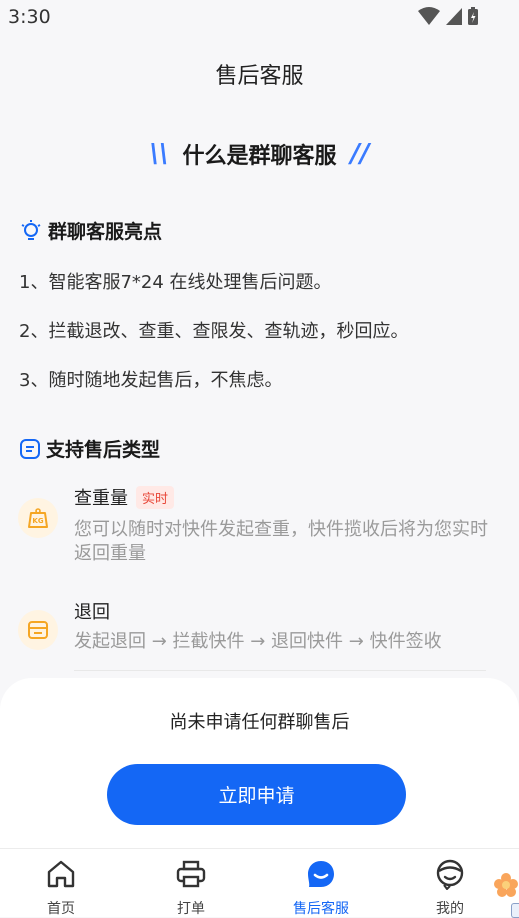  Describe the element at coordinates (506, 887) in the screenshot. I see `floating-flower-icon` at that location.